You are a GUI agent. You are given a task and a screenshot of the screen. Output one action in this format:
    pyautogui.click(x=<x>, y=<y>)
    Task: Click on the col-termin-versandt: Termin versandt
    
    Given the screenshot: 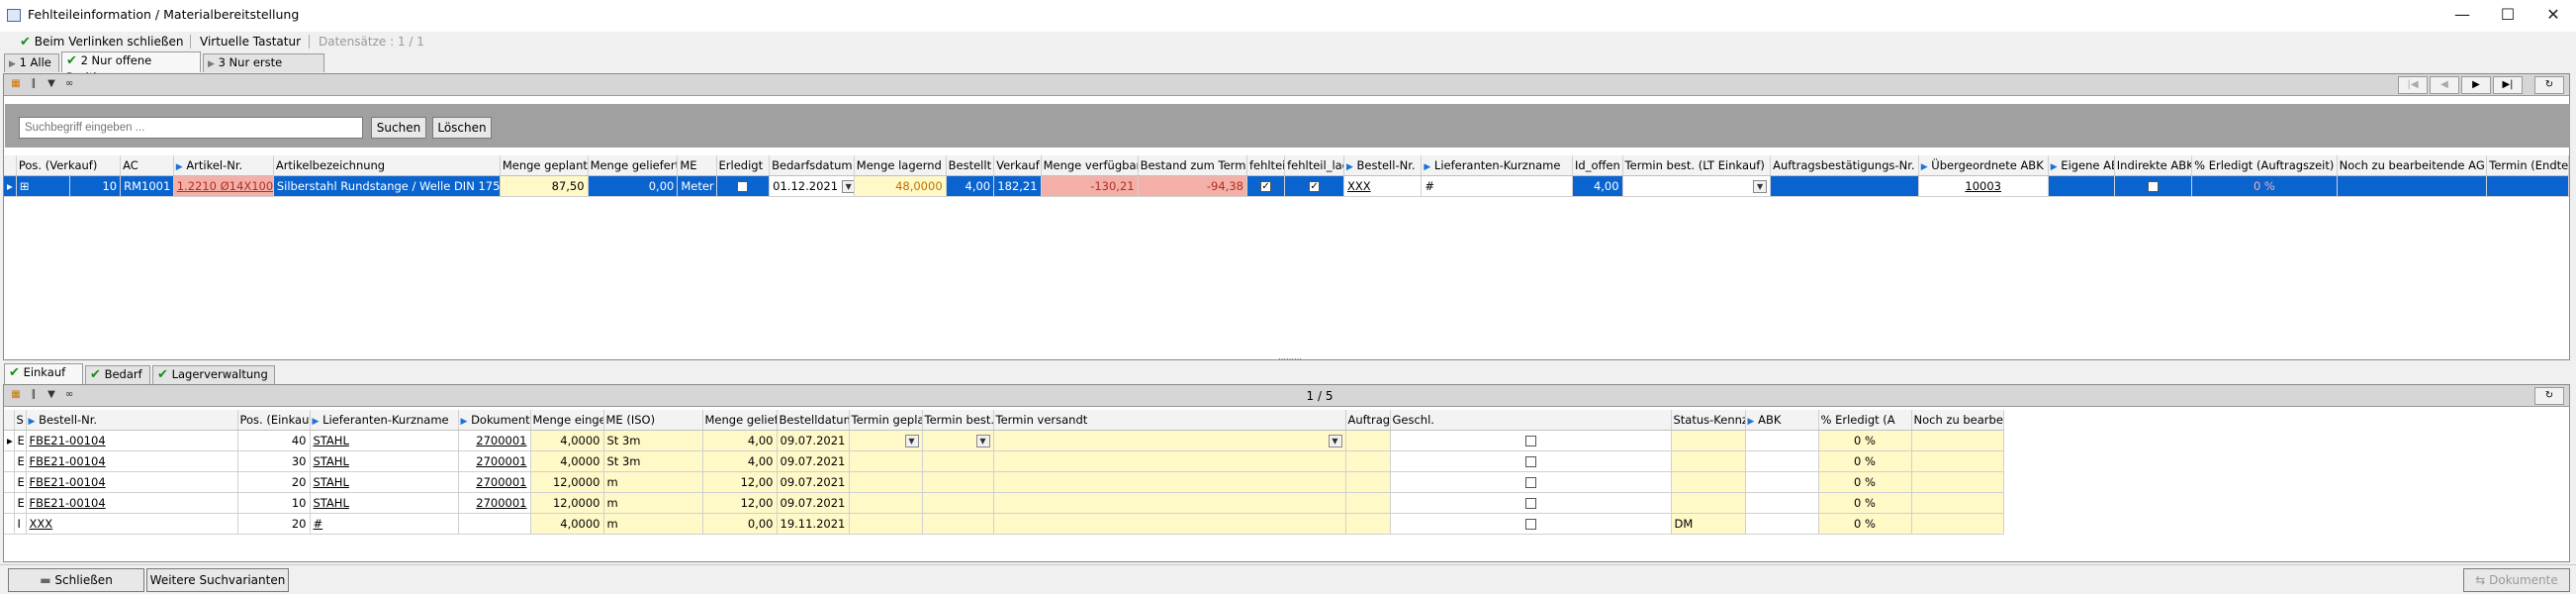 What is the action you would take?
    pyautogui.click(x=1170, y=420)
    